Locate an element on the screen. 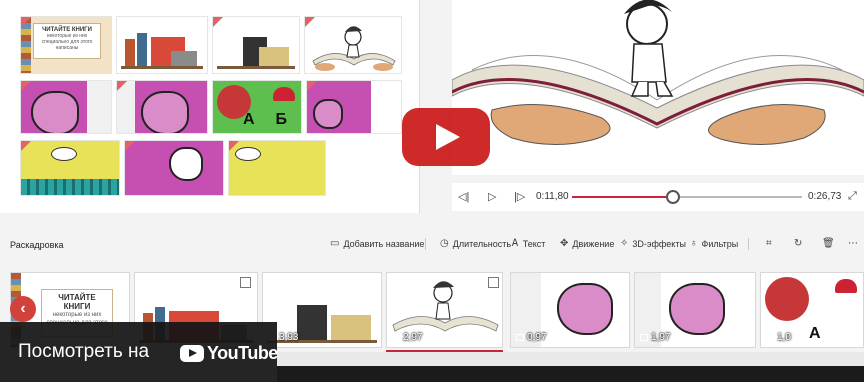  play-triangle-icon is located at coordinates (193, 353).